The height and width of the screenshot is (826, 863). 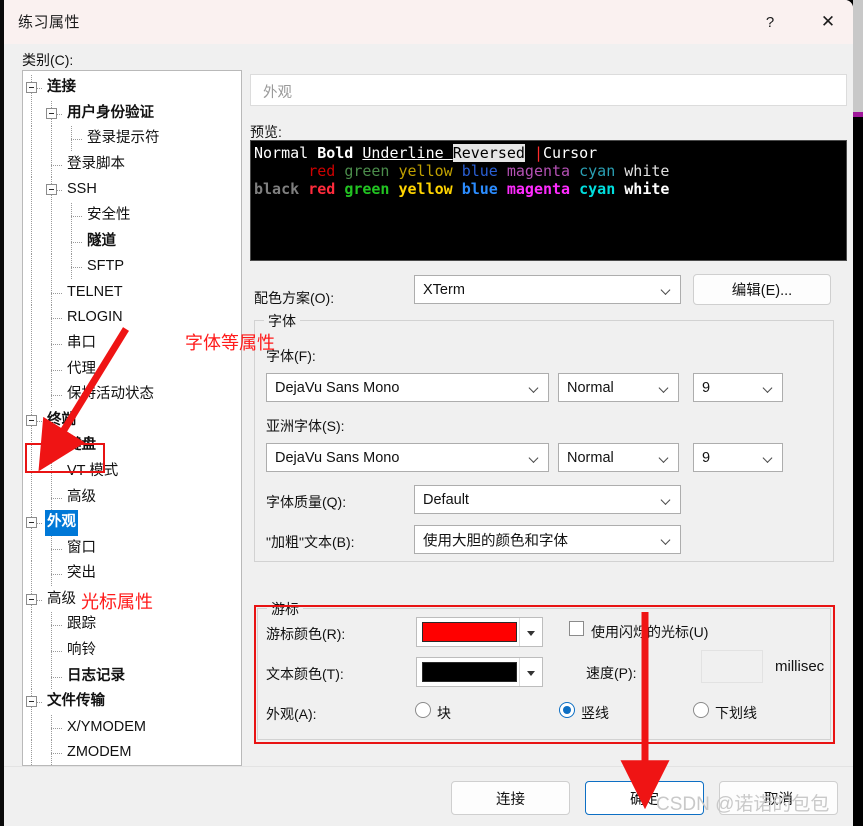 What do you see at coordinates (96, 163) in the screenshot?
I see `tree-item-label: 登录脚本` at bounding box center [96, 163].